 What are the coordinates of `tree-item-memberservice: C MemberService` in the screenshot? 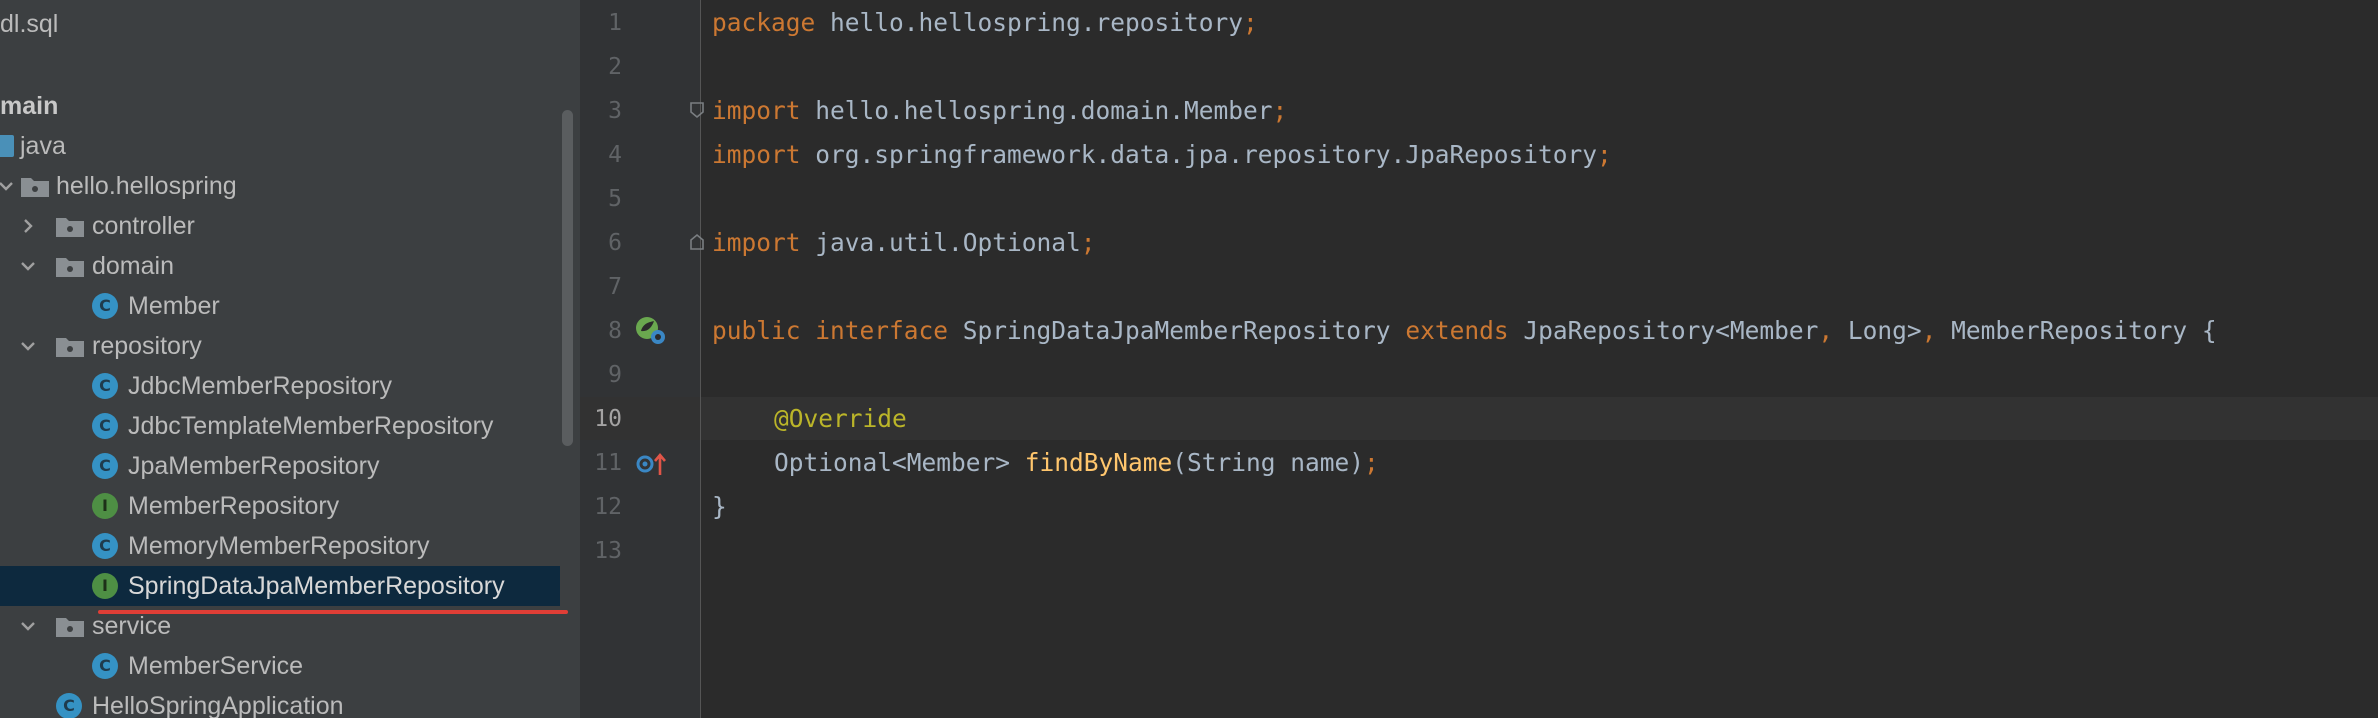 It's located at (280, 666).